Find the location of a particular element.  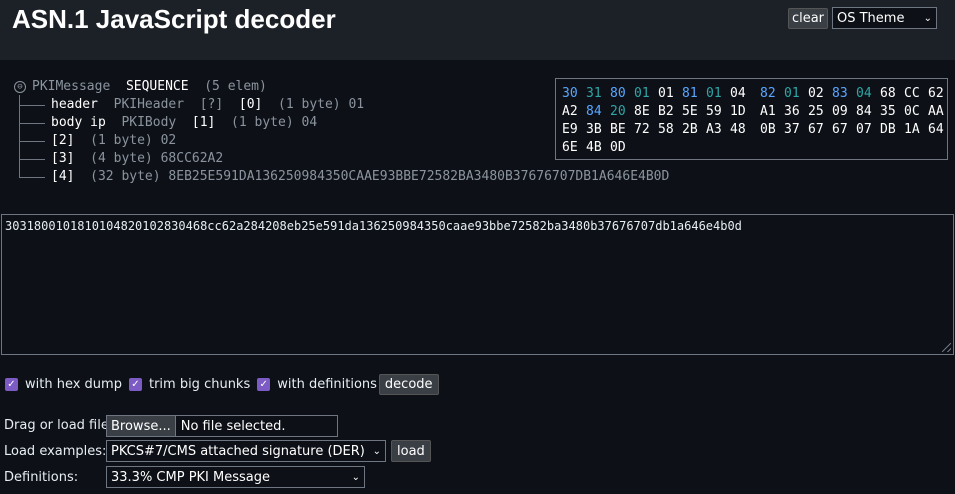

theme-select: OS Theme ⌄ is located at coordinates (884, 18).